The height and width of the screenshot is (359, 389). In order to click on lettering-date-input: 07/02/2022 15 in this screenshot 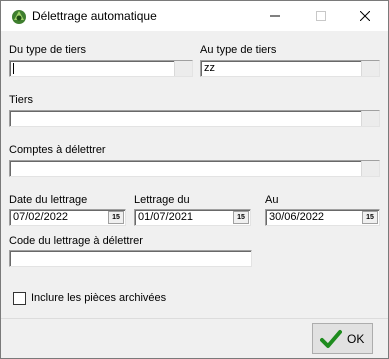, I will do `click(67, 217)`.